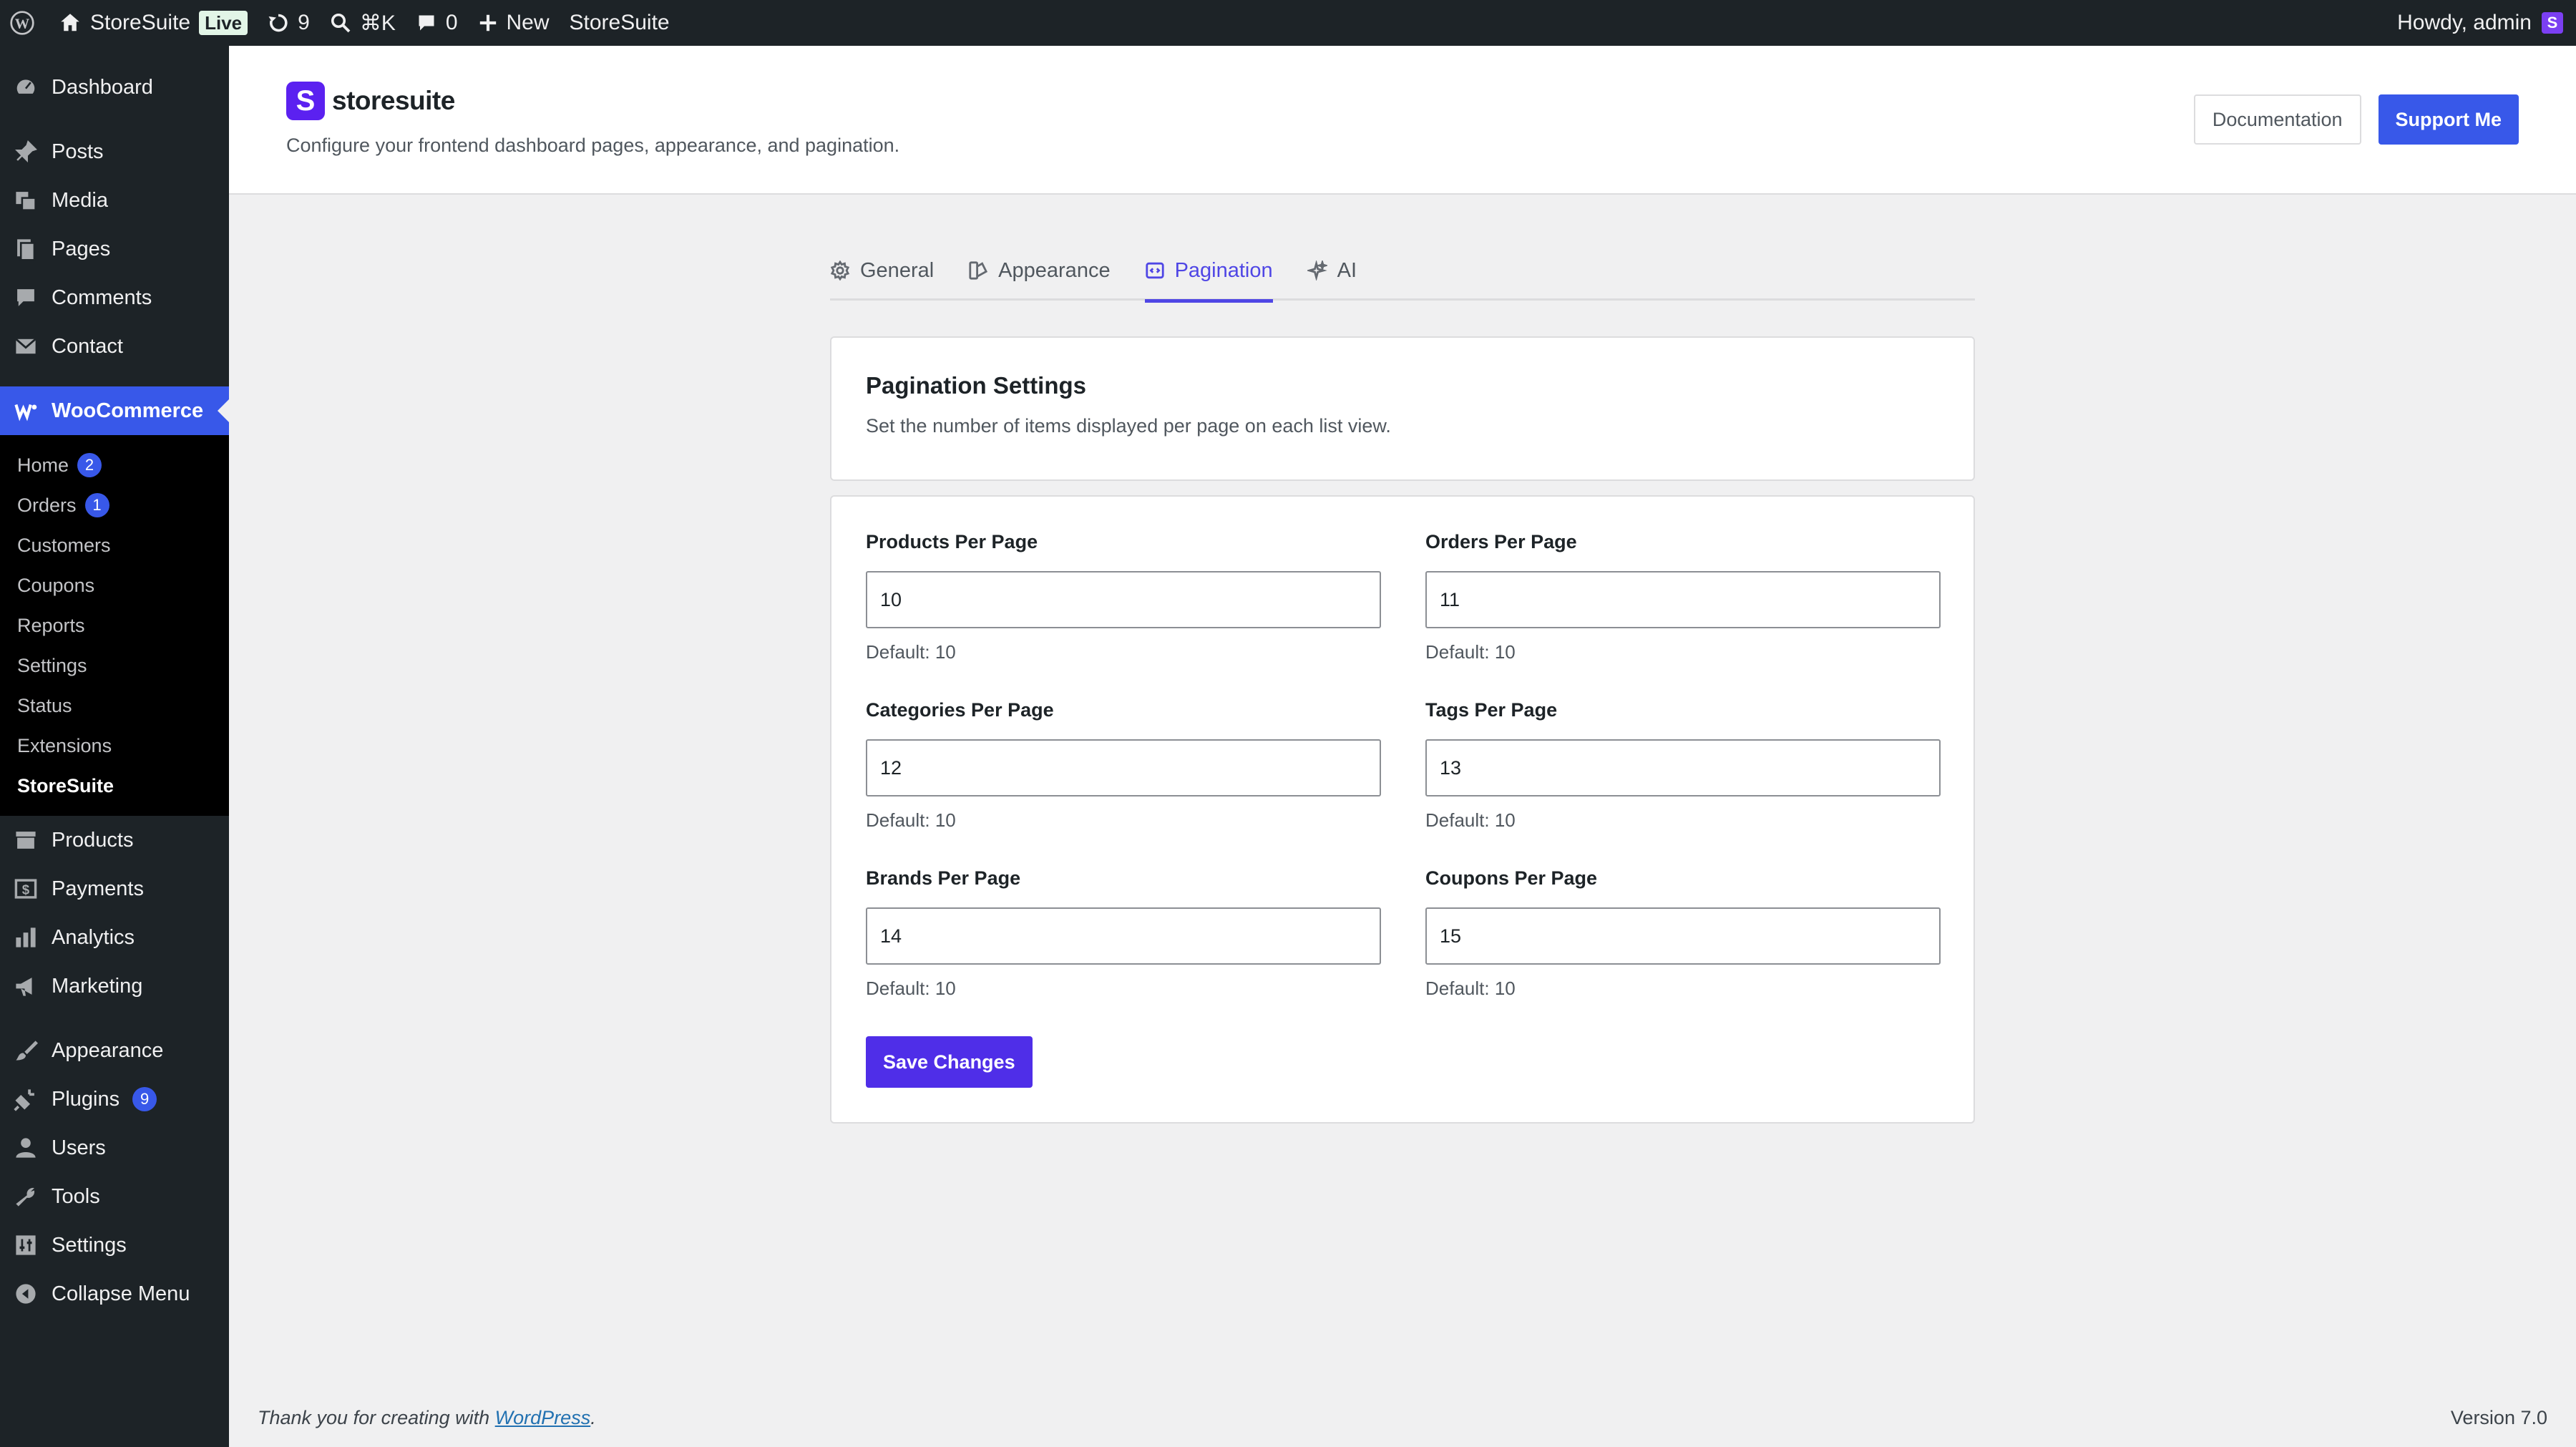  I want to click on refresh-icon, so click(278, 23).